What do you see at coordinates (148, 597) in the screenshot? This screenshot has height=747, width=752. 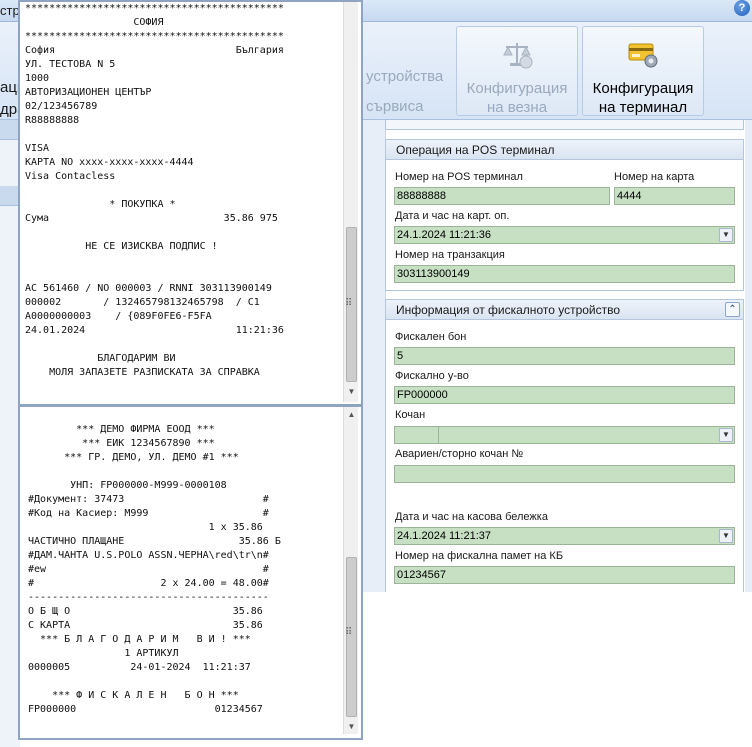 I see `receipt-line: ----------------------------------------` at bounding box center [148, 597].